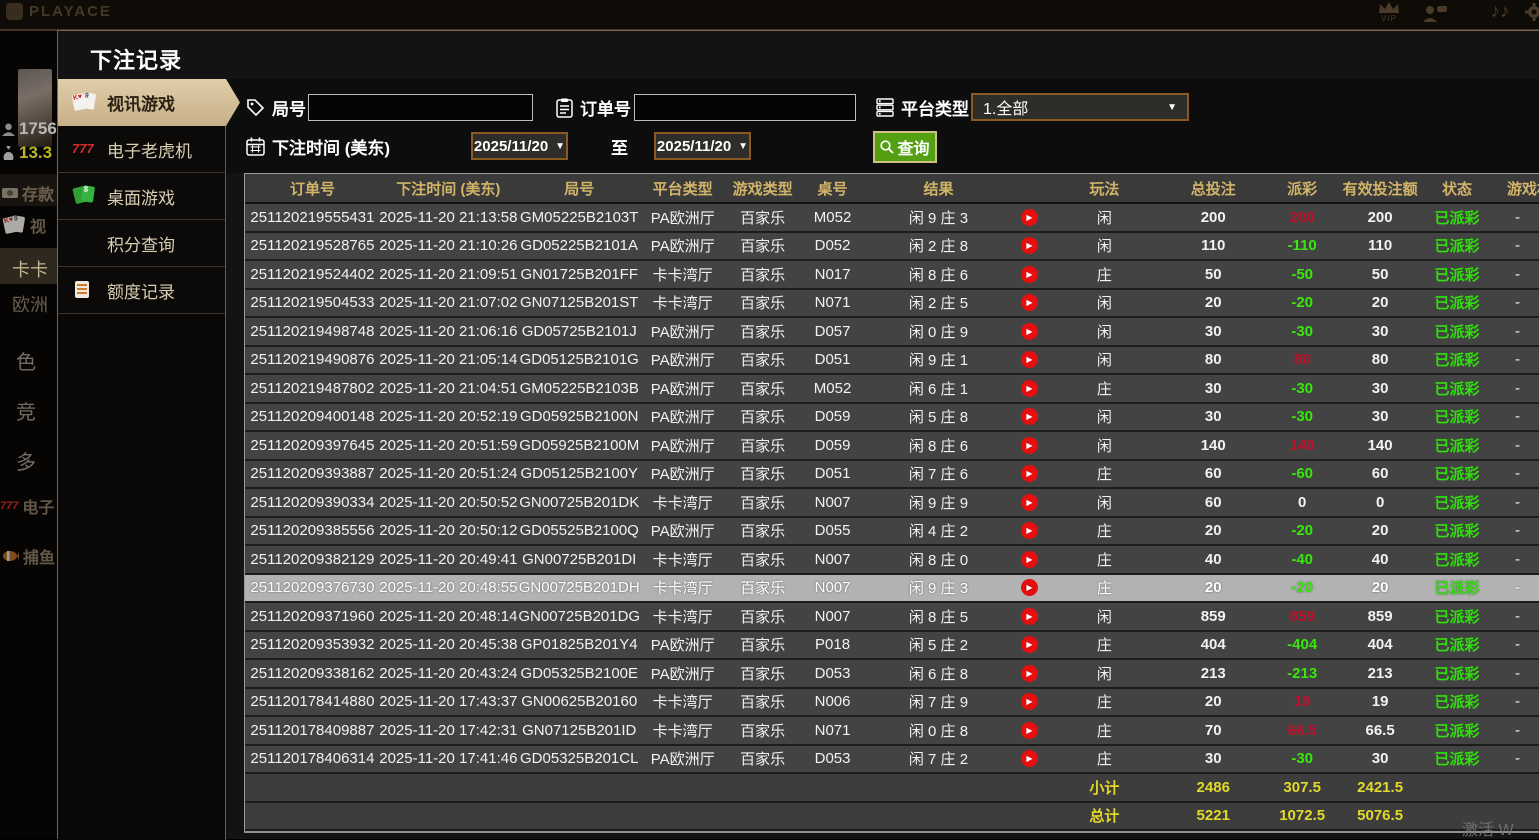 The width and height of the screenshot is (1539, 840). I want to click on date-from-select: 2025/11/20 ▼, so click(519, 146).